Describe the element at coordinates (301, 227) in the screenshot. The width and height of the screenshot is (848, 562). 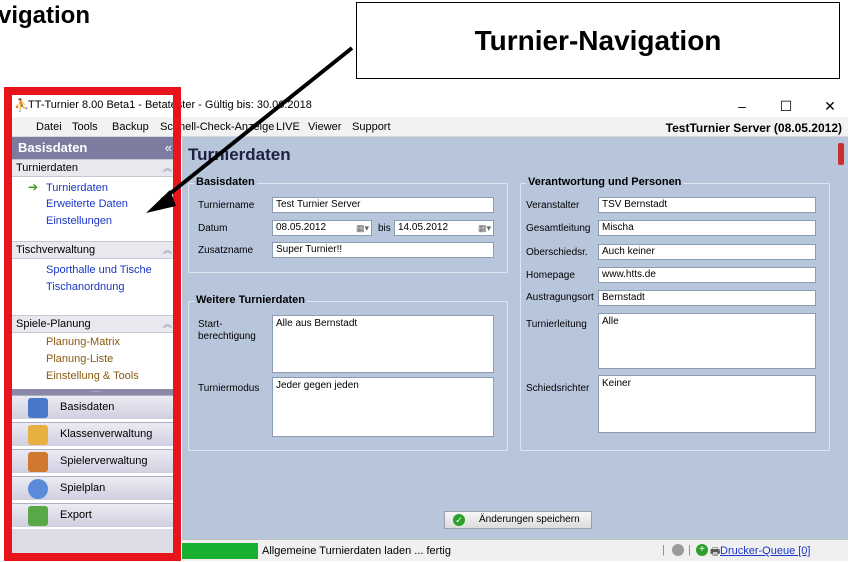
I see `datum-von-value: 08.05.2012` at that location.